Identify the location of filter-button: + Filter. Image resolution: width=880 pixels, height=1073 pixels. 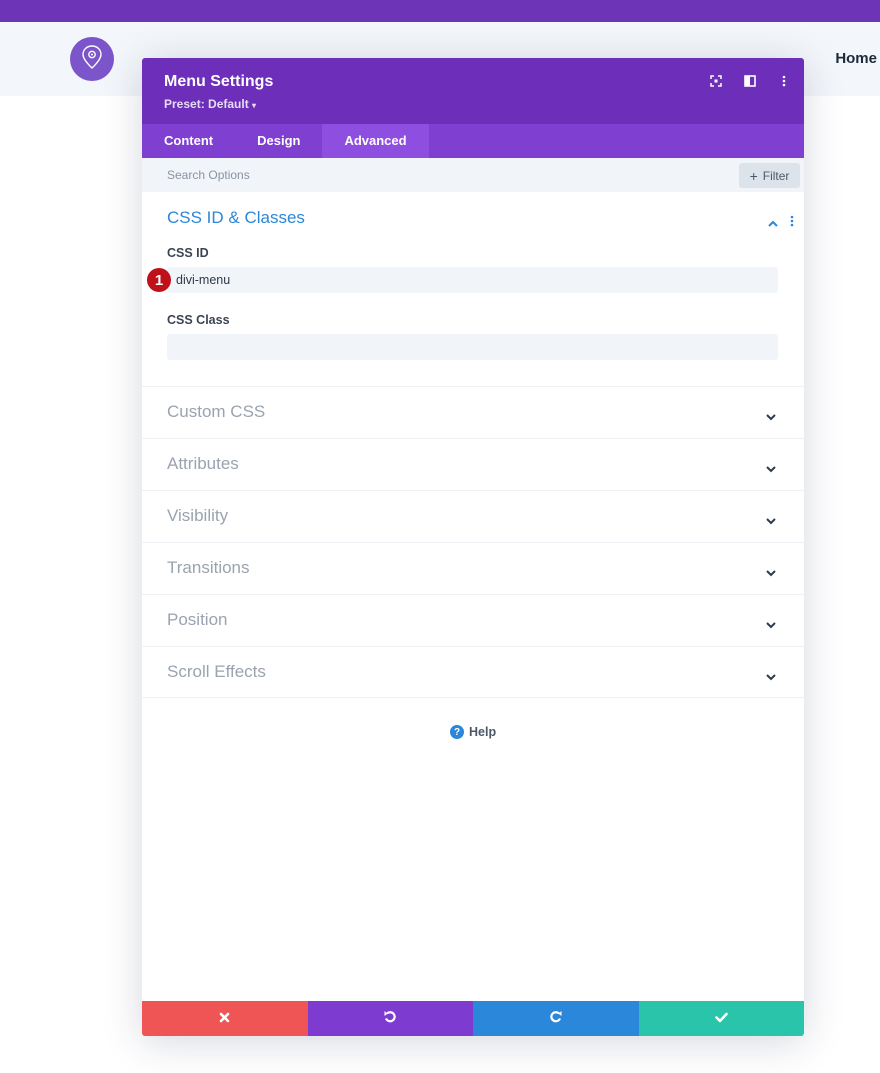
(769, 175).